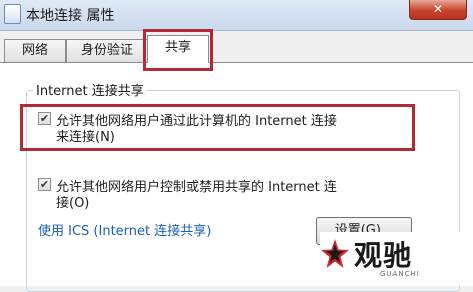 This screenshot has height=292, width=473. I want to click on allow-control-checkbox: ✔, so click(44, 184).